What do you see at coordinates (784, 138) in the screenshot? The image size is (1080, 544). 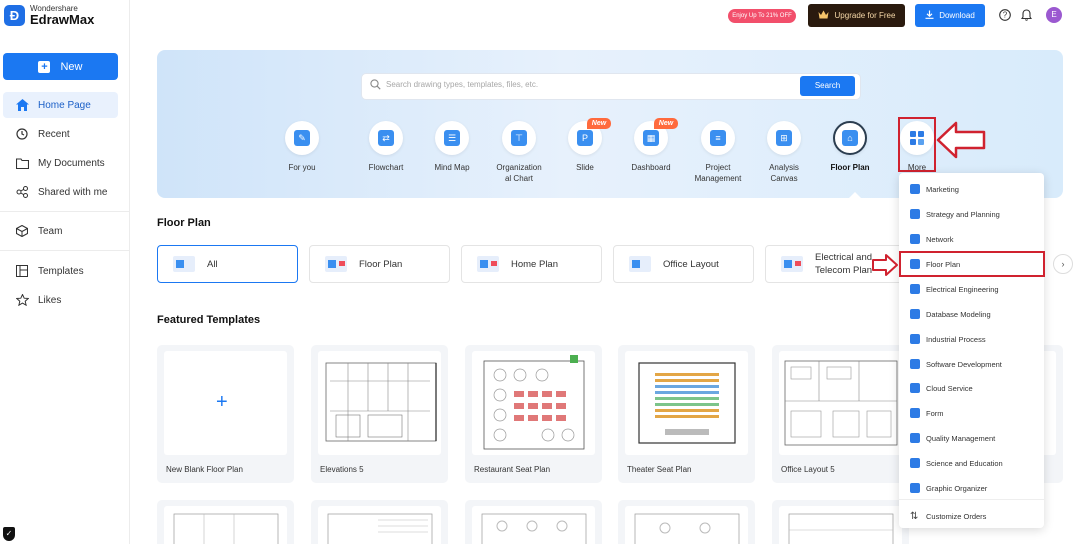 I see `analysis-icon: ⊞` at bounding box center [784, 138].